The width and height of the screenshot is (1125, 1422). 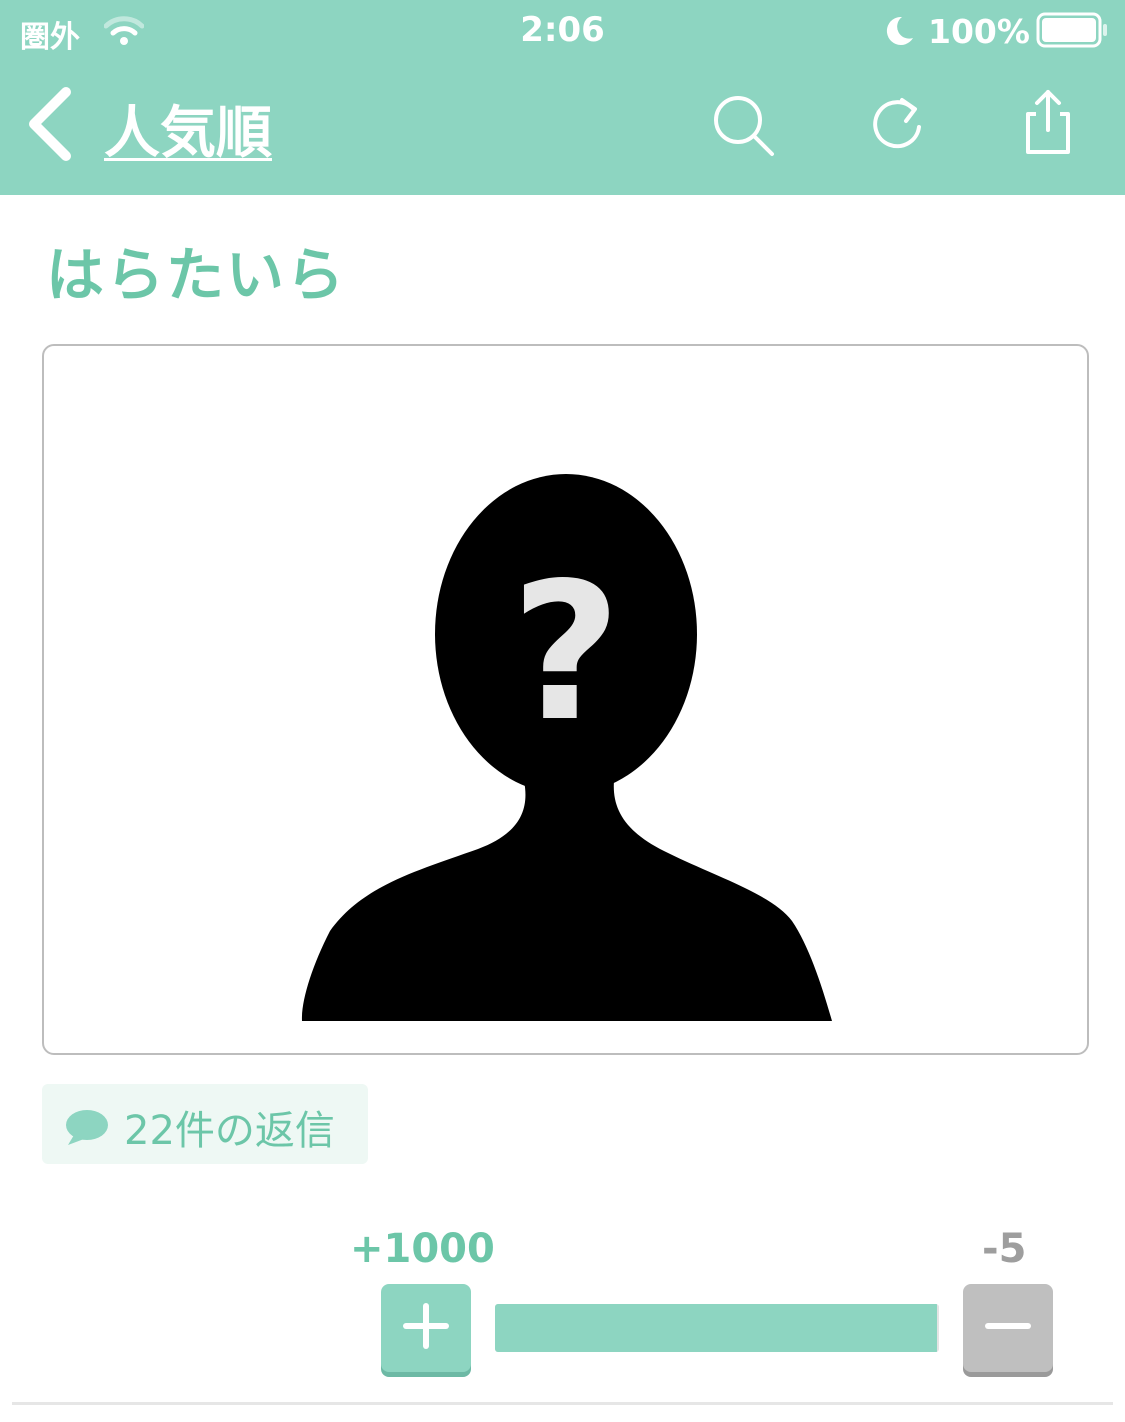 I want to click on refresh-icon, so click(x=897, y=125).